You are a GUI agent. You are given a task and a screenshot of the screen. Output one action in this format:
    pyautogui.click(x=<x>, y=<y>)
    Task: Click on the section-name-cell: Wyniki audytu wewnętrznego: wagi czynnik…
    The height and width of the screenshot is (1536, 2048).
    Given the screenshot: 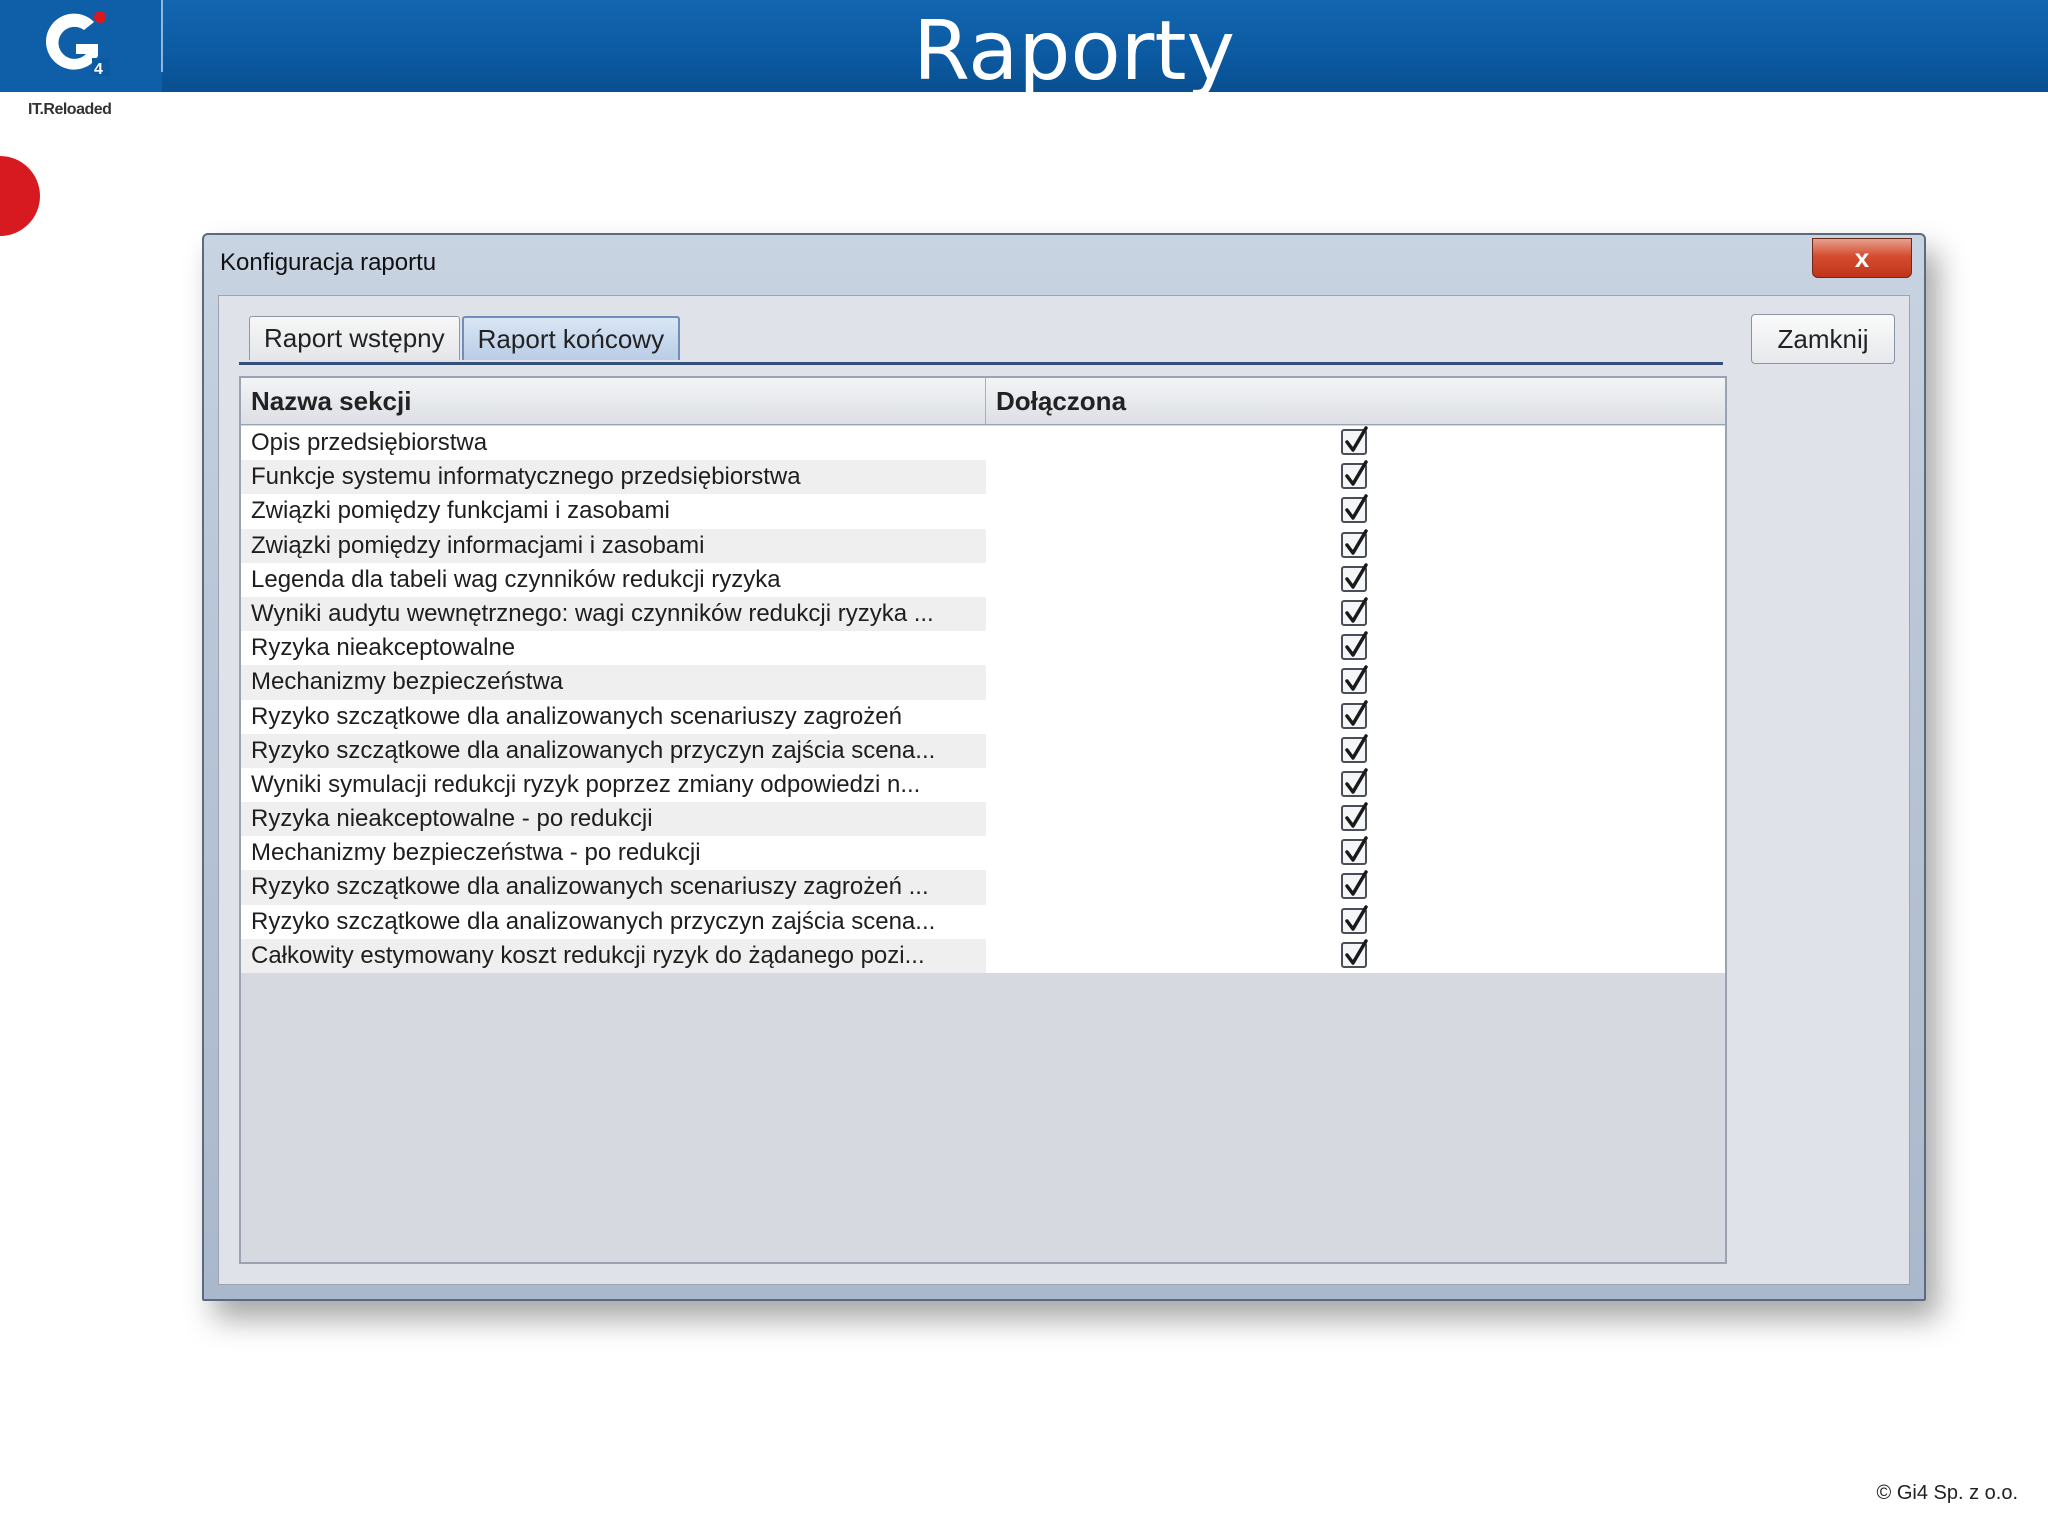 What is the action you would take?
    pyautogui.click(x=613, y=614)
    